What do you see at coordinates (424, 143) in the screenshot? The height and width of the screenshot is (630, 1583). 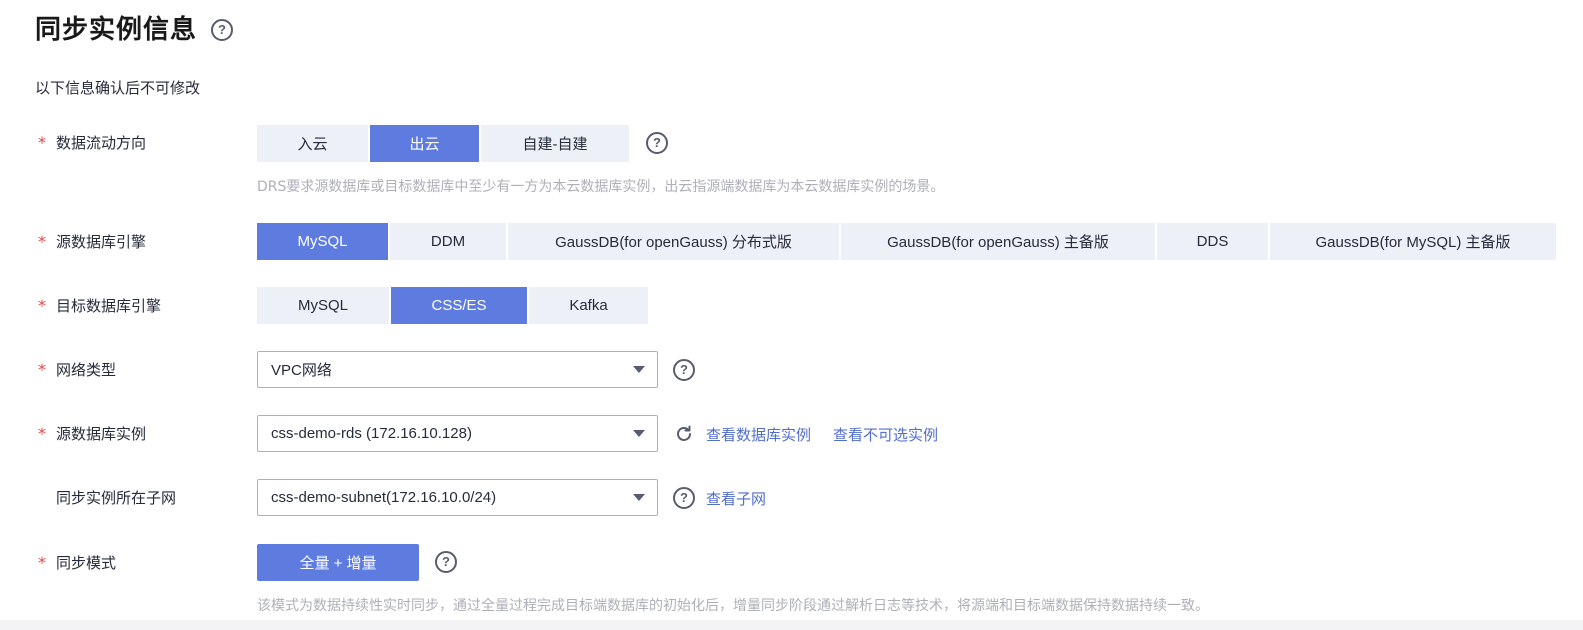 I see `direction-option-out: 出云` at bounding box center [424, 143].